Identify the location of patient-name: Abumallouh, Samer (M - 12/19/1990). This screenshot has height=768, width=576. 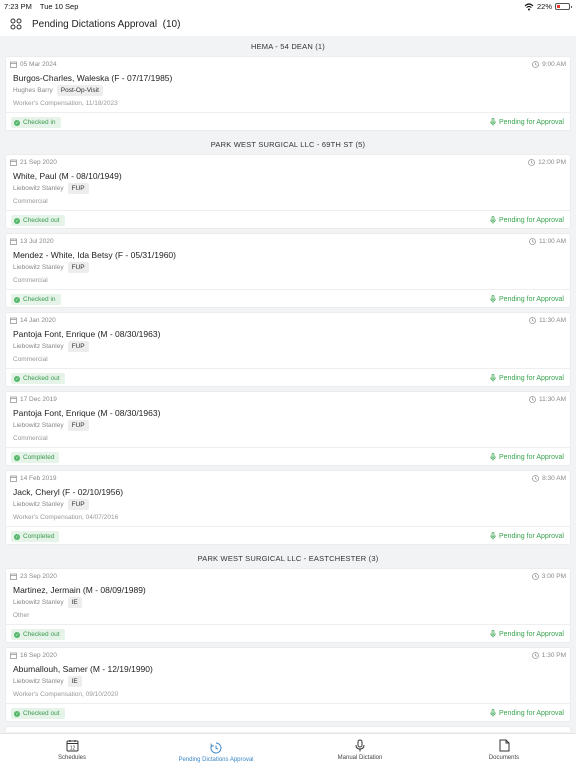
(83, 669).